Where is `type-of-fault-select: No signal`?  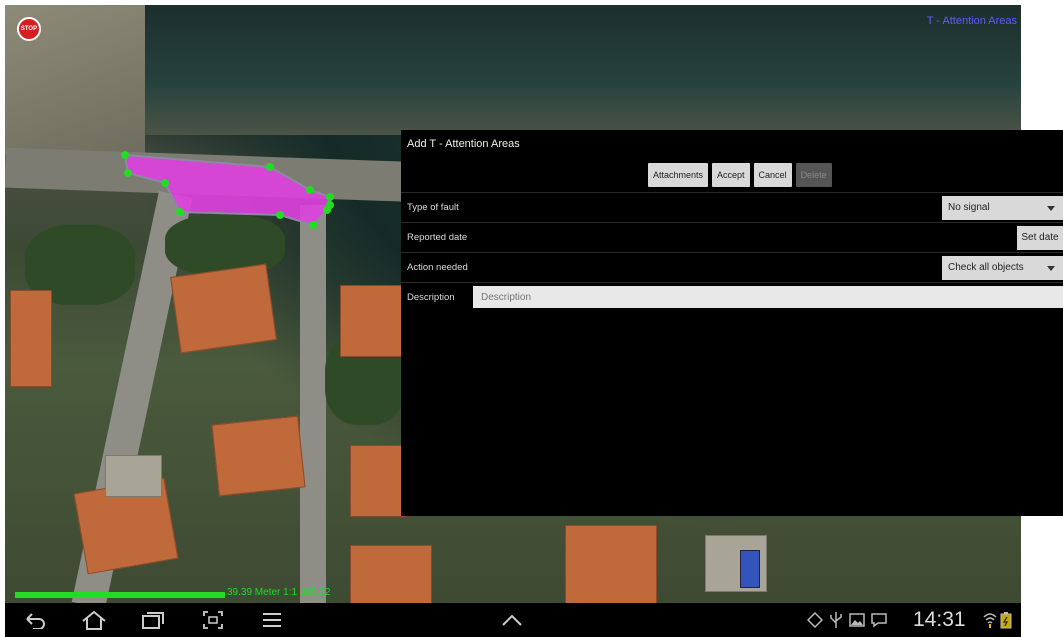 type-of-fault-select: No signal is located at coordinates (1002, 208).